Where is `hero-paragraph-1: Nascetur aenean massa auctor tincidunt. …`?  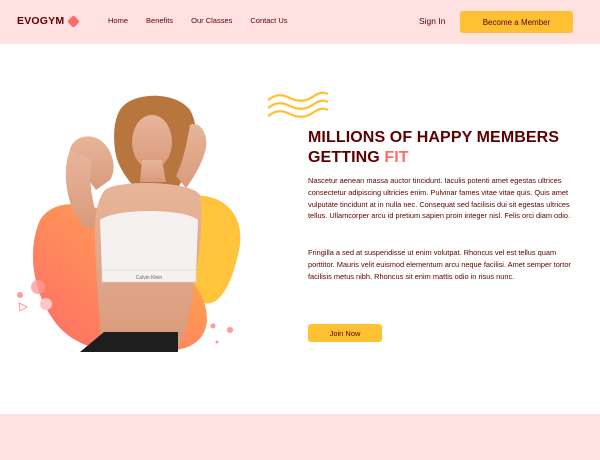
hero-paragraph-1: Nascetur aenean massa auctor tincidunt. … is located at coordinates (439, 198).